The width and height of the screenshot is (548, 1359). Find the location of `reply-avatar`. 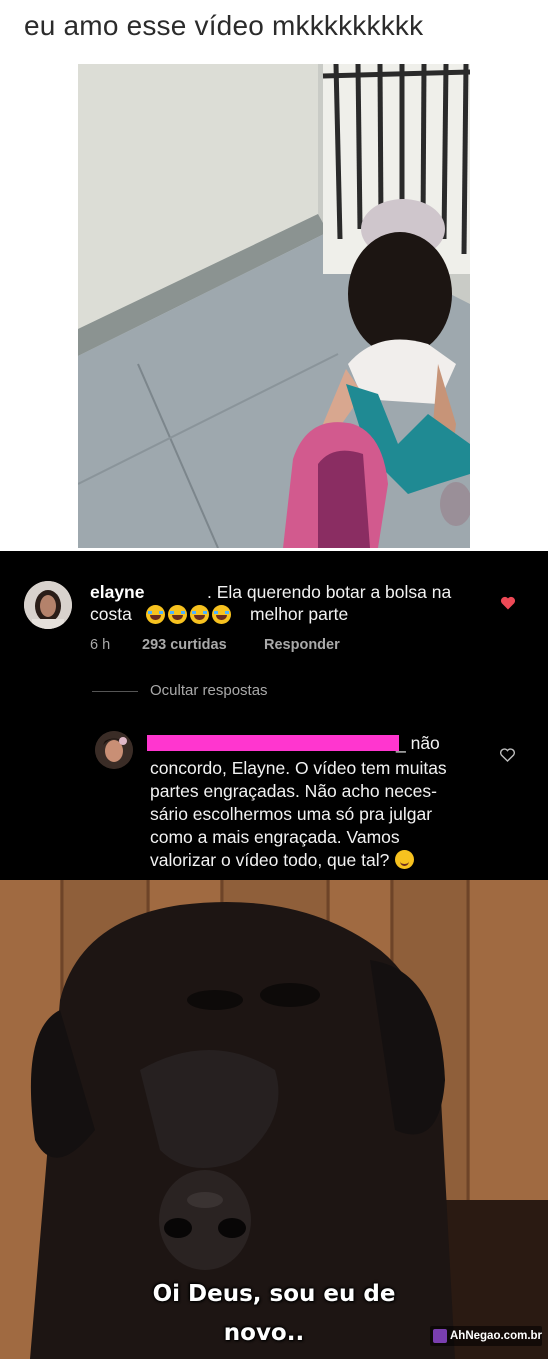

reply-avatar is located at coordinates (114, 750).